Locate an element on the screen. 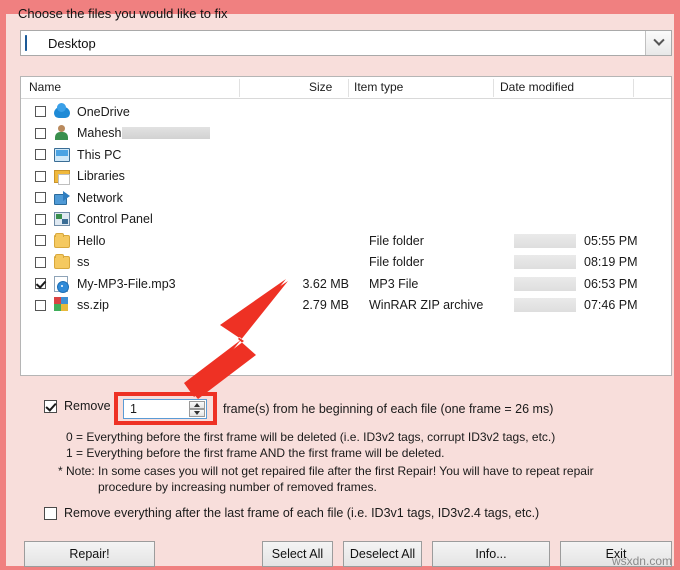 This screenshot has width=680, height=570. column-header-date-modified: Date modified is located at coordinates (537, 87).